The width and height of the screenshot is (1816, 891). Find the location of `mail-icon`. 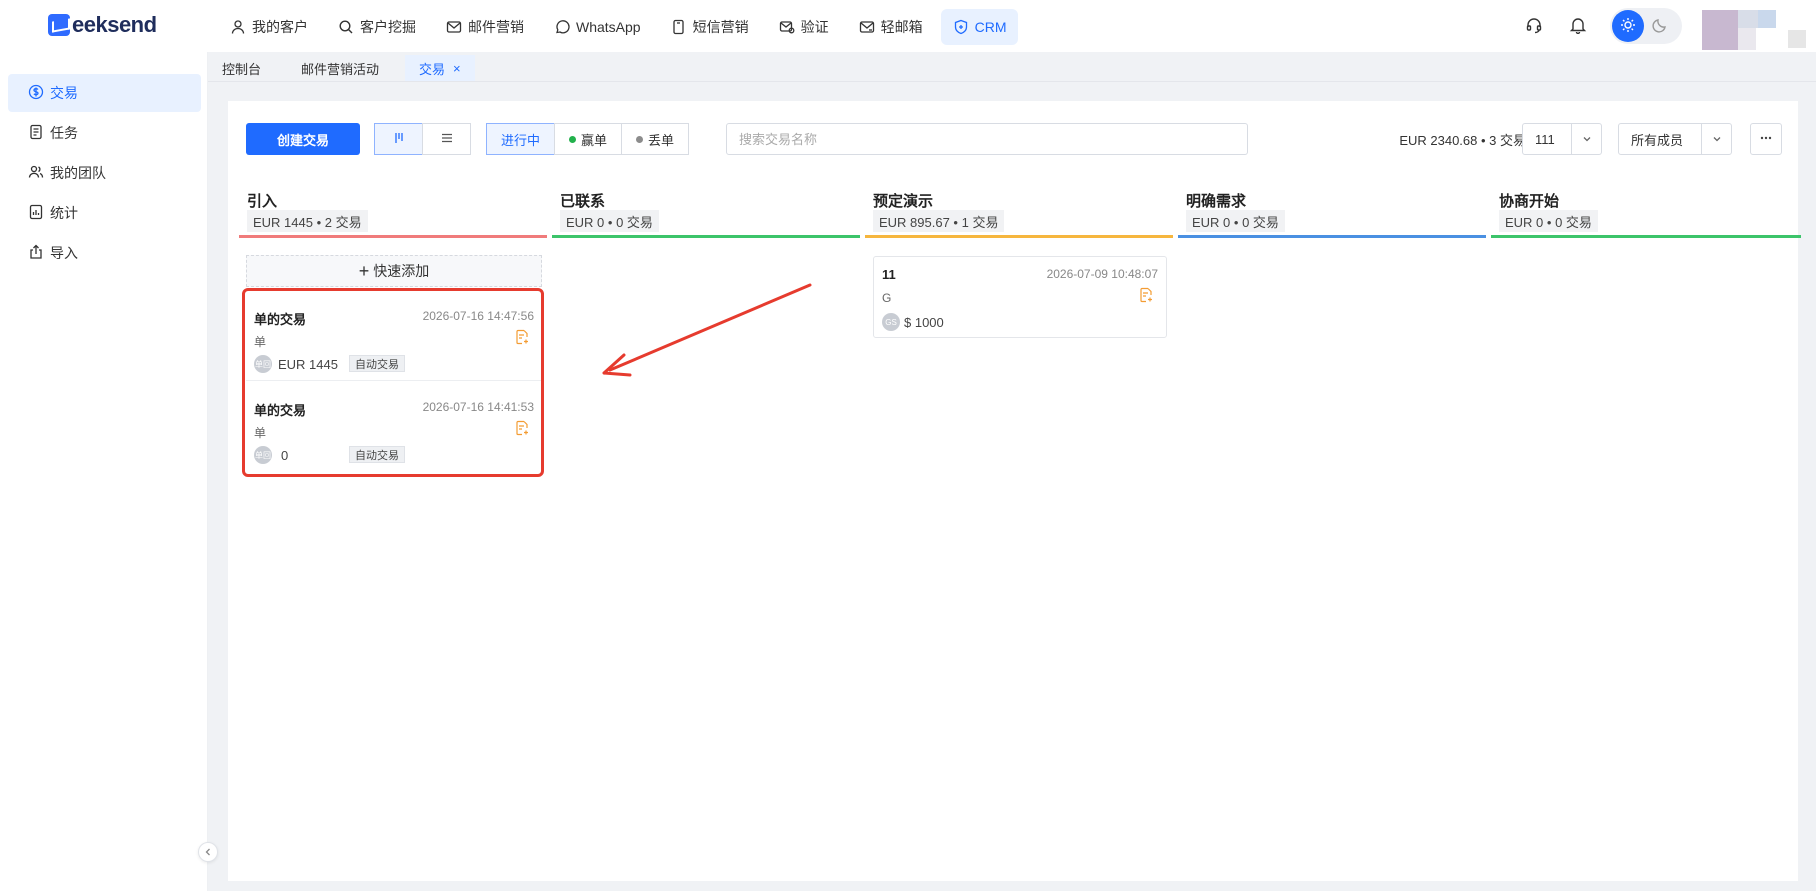

mail-icon is located at coordinates (454, 27).